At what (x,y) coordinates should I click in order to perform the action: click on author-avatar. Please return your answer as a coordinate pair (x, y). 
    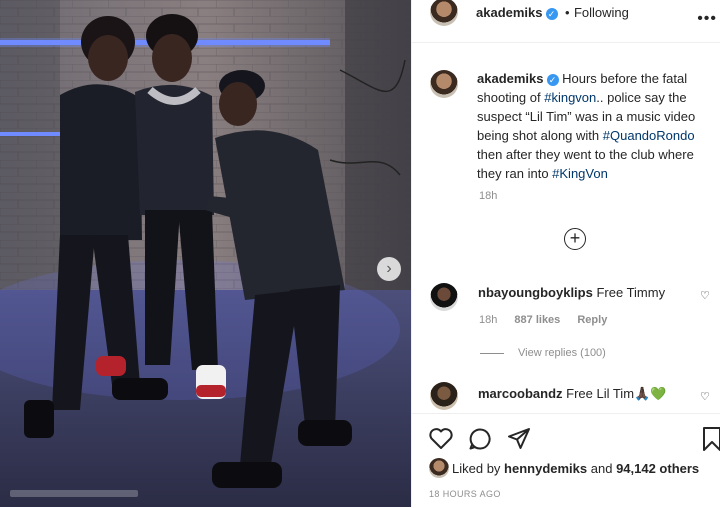
    Looking at the image, I should click on (444, 13).